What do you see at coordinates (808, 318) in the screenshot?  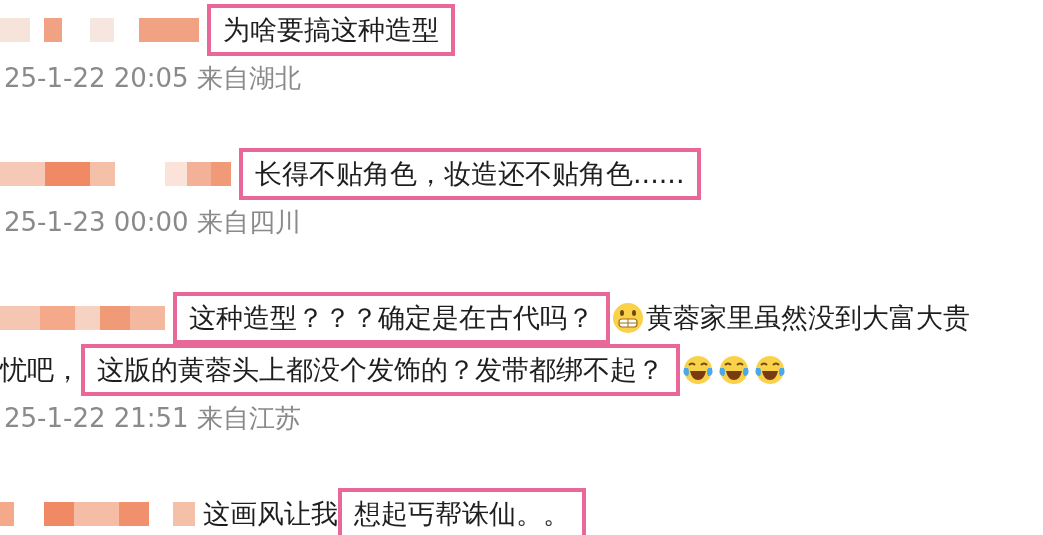 I see `comment-text: 黄蓉家里虽然没到大富大贵` at bounding box center [808, 318].